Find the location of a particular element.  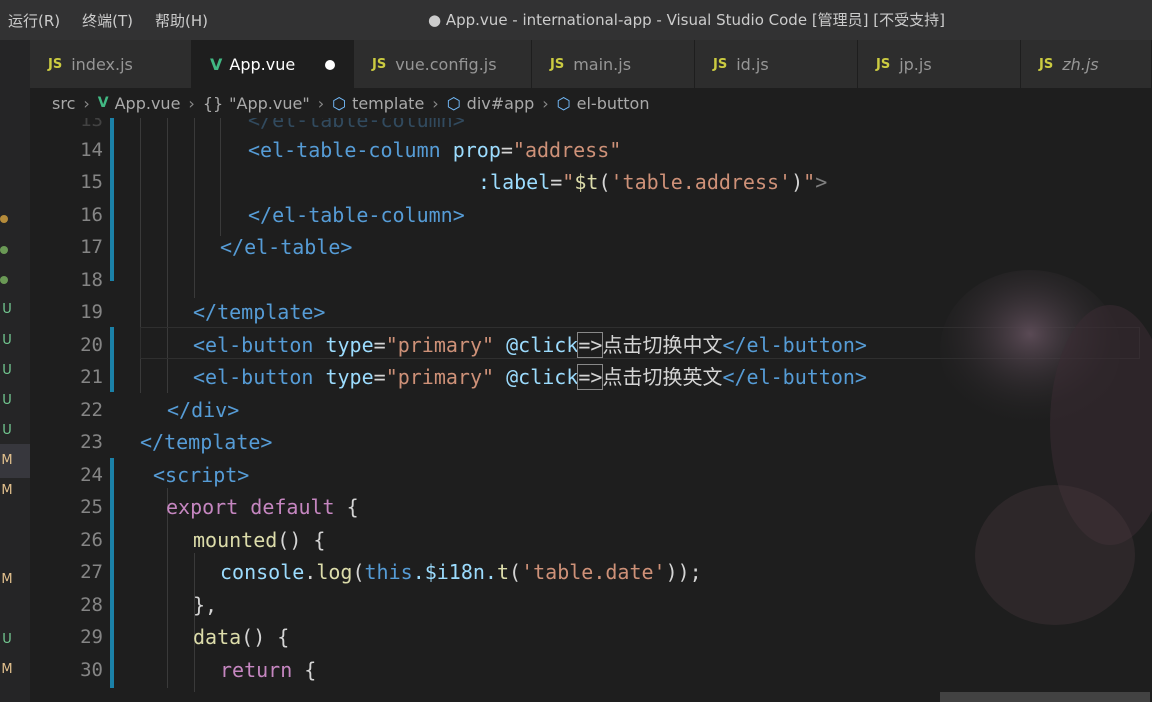

line-number: 22 is located at coordinates (91, 410).